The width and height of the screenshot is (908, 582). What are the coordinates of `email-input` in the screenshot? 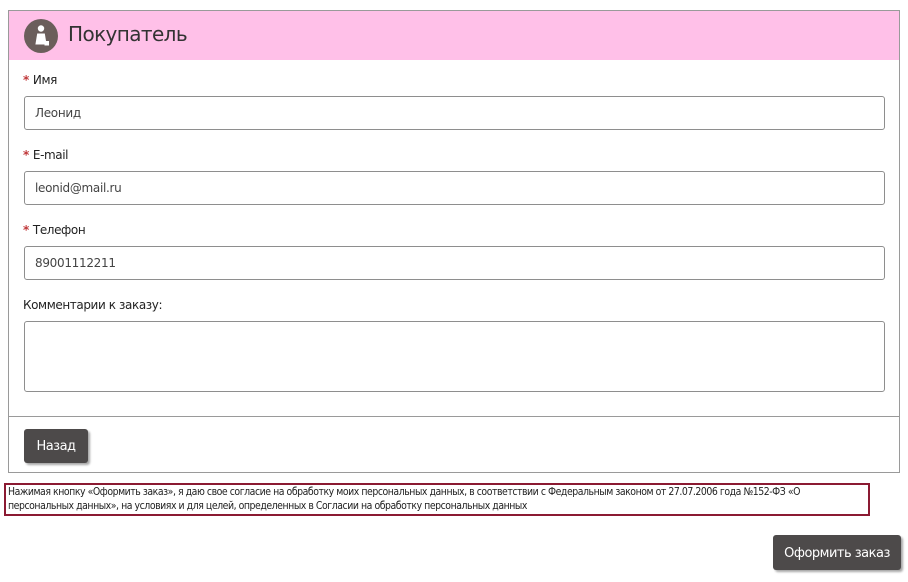 It's located at (454, 188).